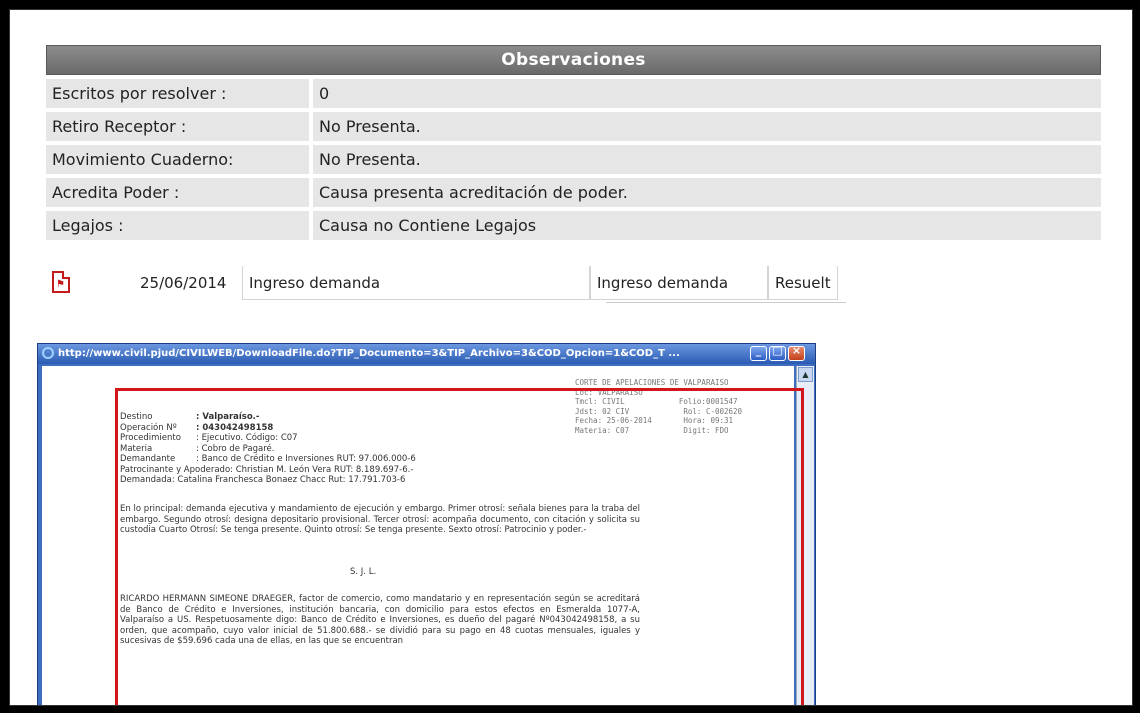 The width and height of the screenshot is (1140, 713). I want to click on obs-value: 0, so click(707, 93).